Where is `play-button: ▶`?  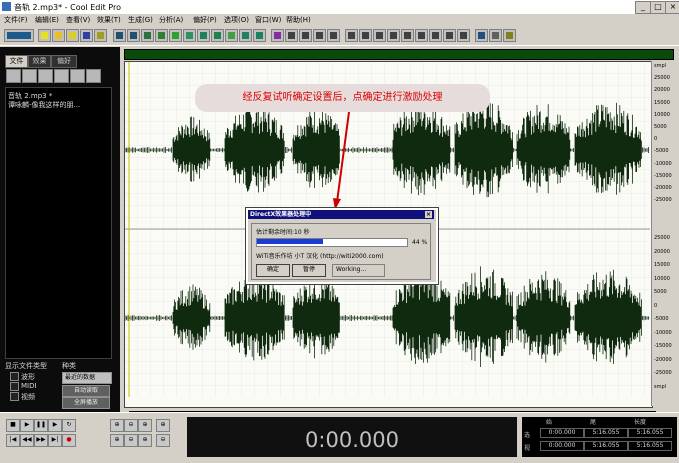 play-button: ▶ is located at coordinates (27, 425).